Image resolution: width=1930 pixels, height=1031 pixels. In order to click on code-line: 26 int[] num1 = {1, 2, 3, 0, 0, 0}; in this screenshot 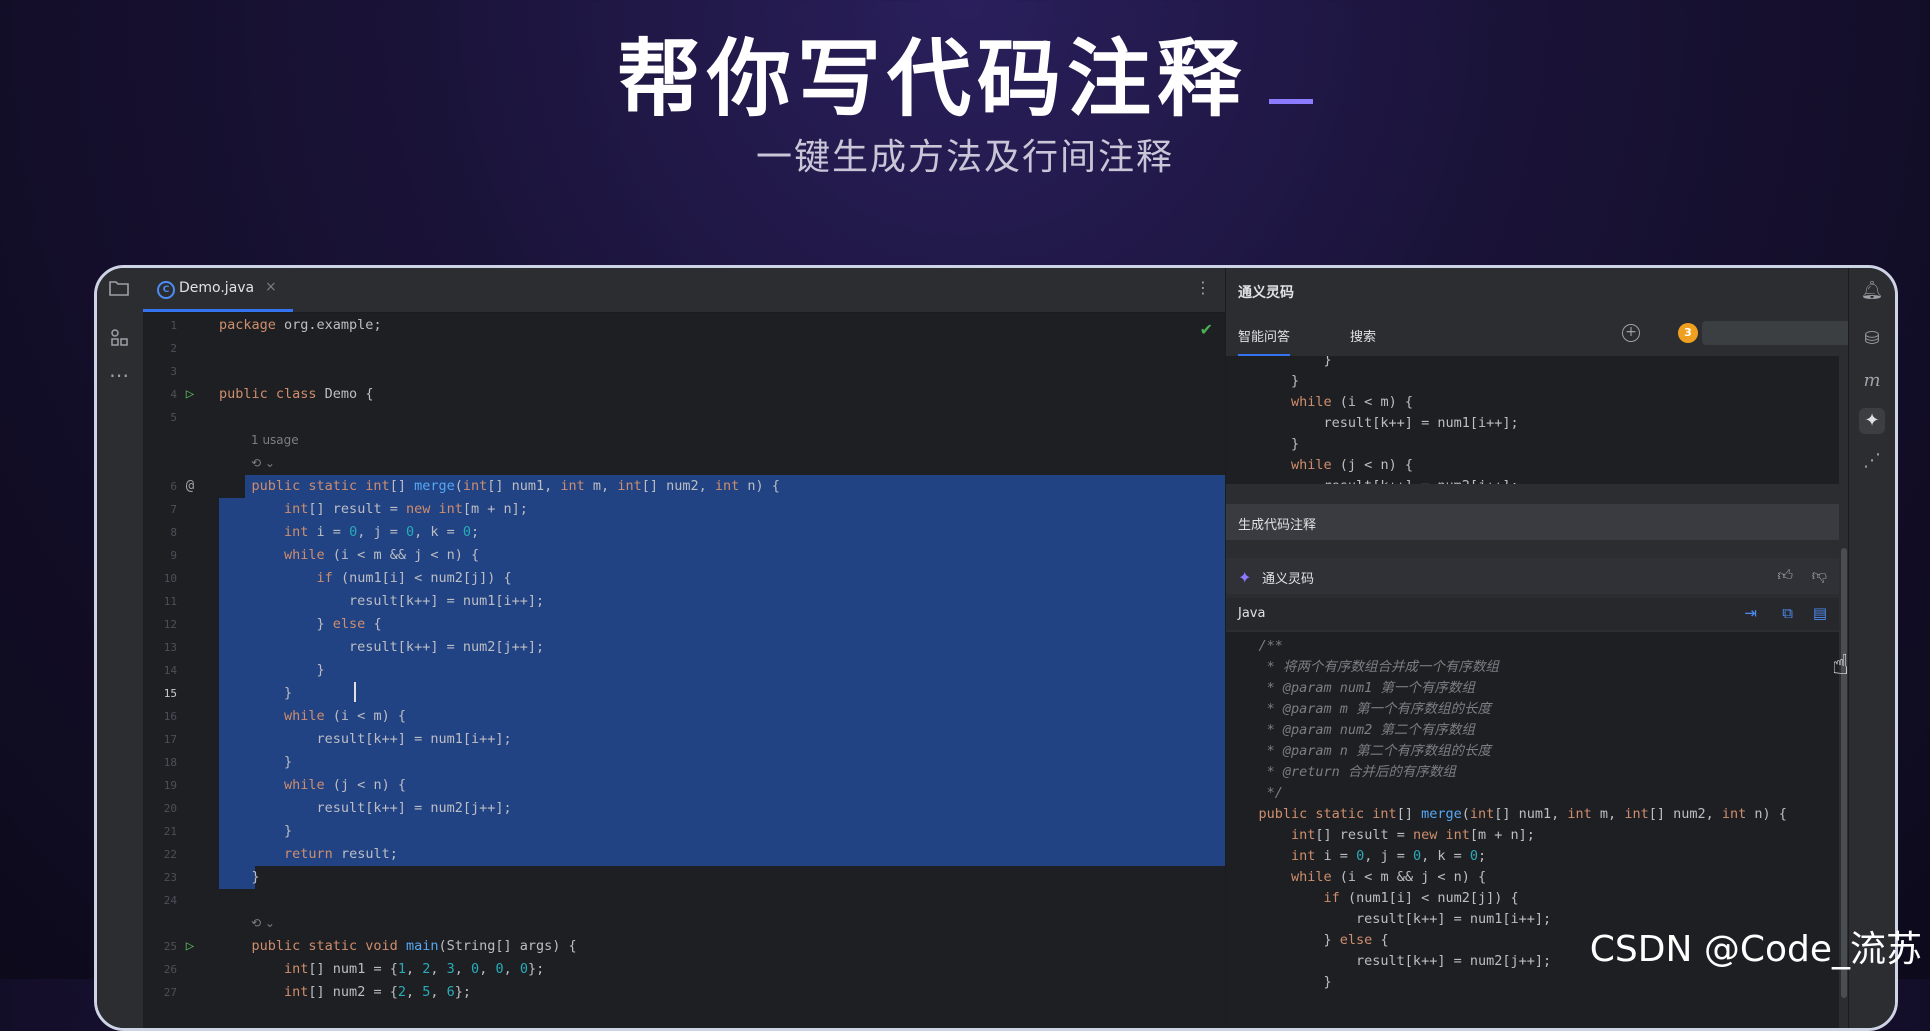, I will do `click(684, 969)`.